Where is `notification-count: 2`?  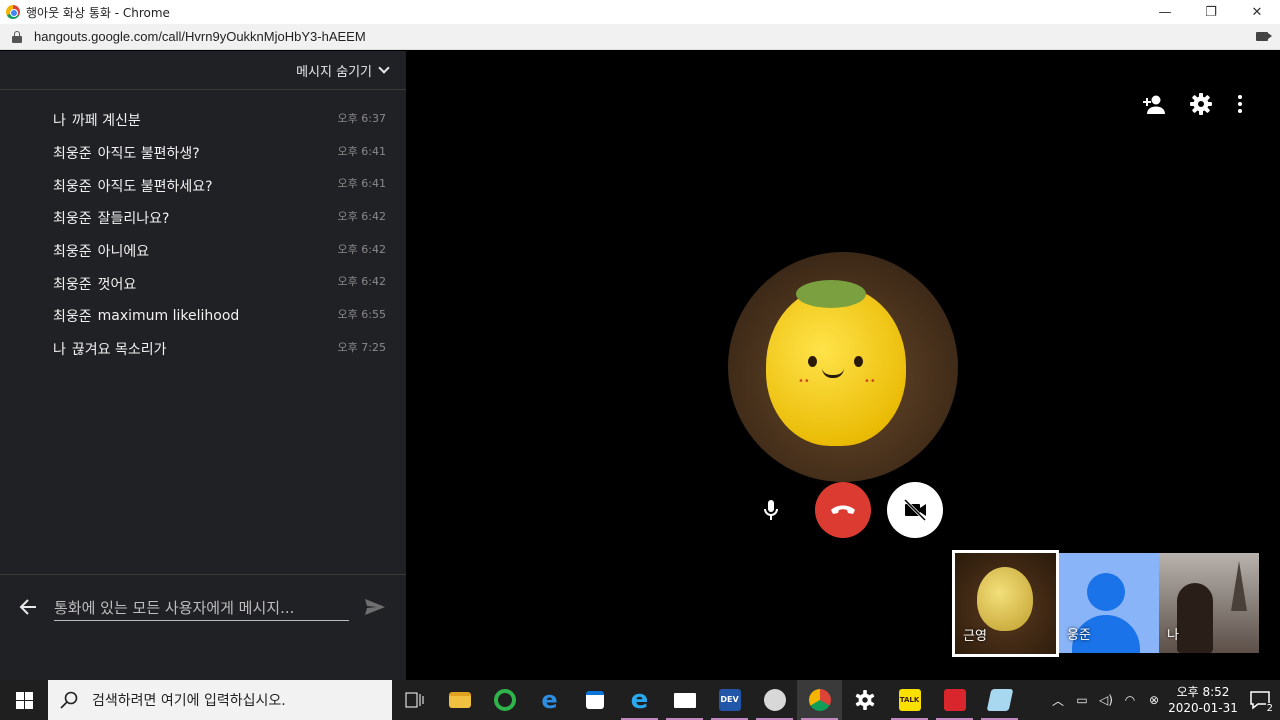 notification-count: 2 is located at coordinates (1269, 708).